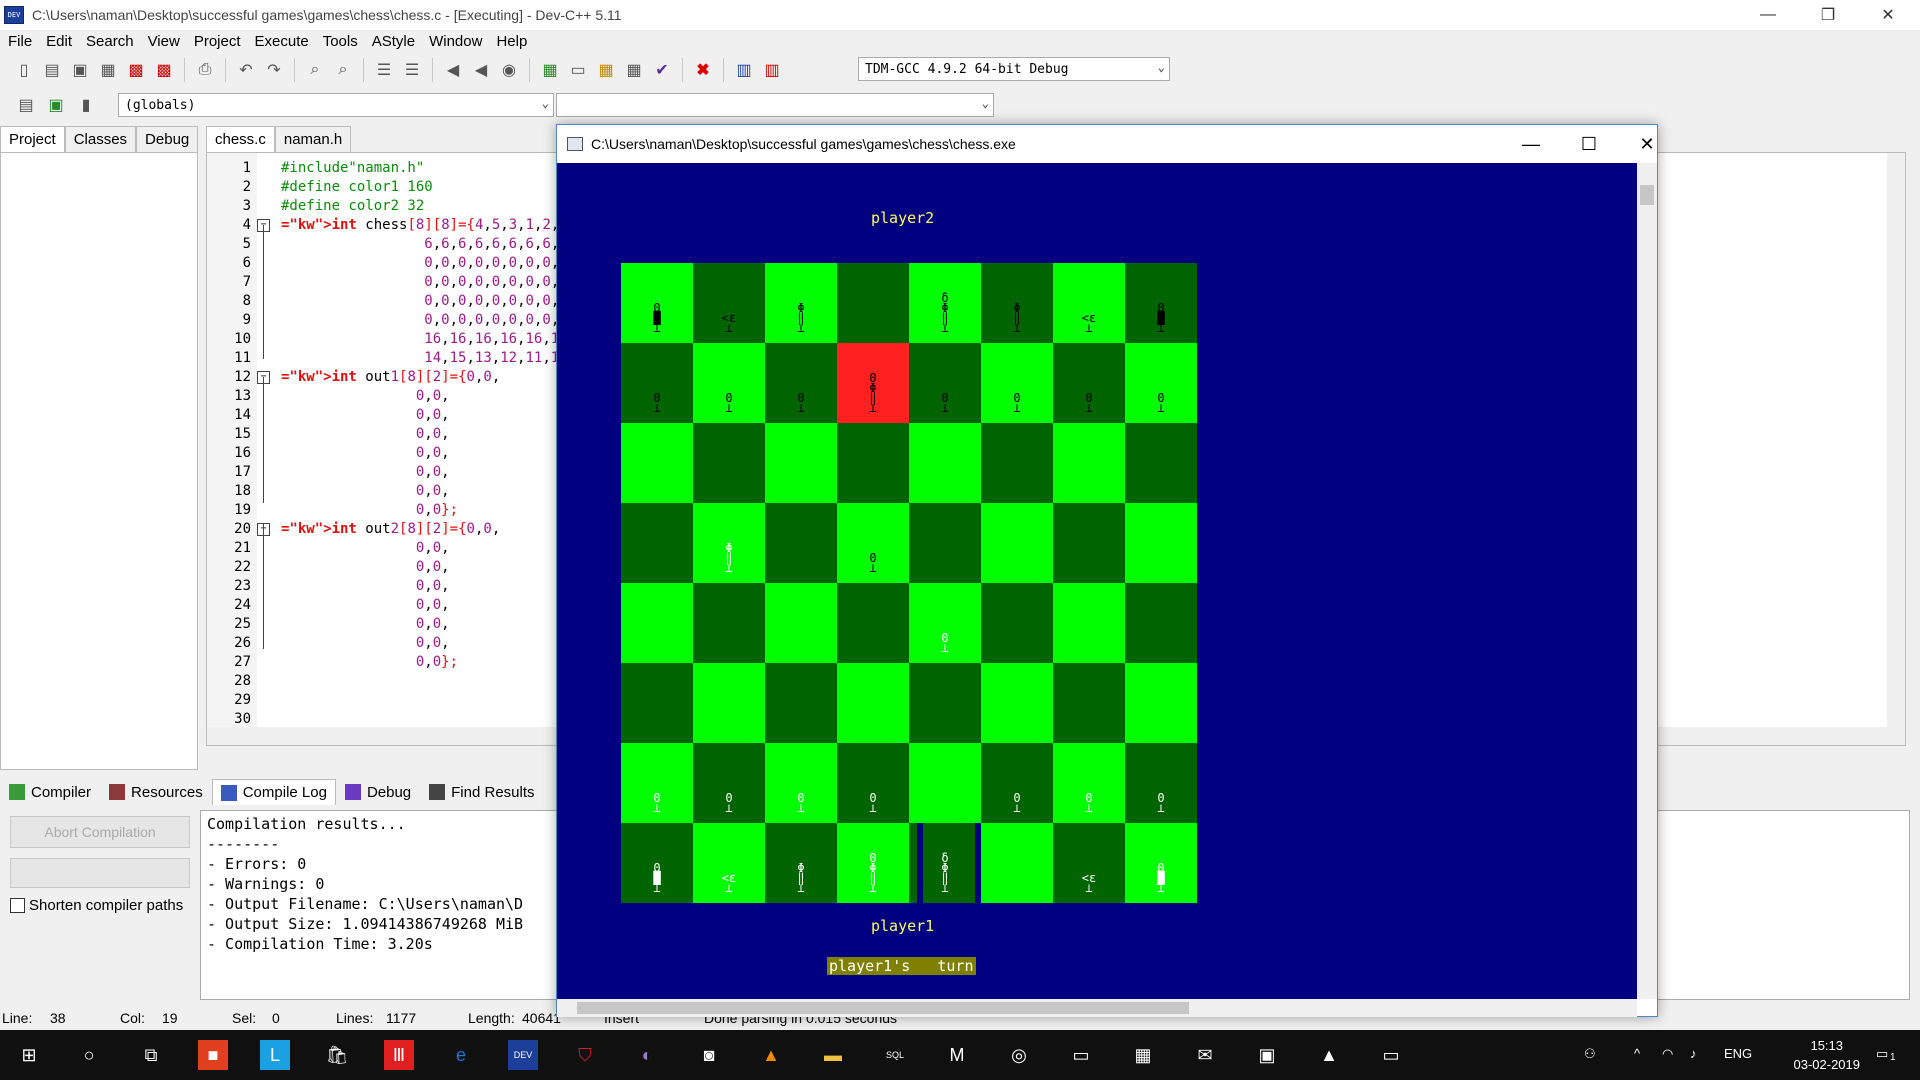  Describe the element at coordinates (895, 1055) in the screenshot. I see `mysql-icon: SQL` at that location.